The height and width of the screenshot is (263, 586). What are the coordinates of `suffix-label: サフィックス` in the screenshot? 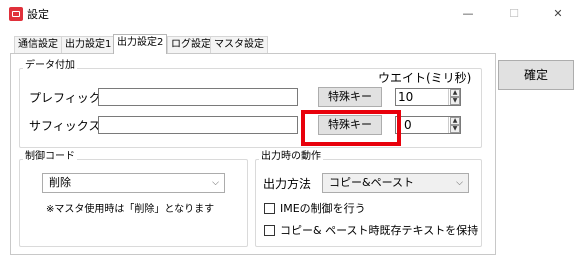 It's located at (65, 126).